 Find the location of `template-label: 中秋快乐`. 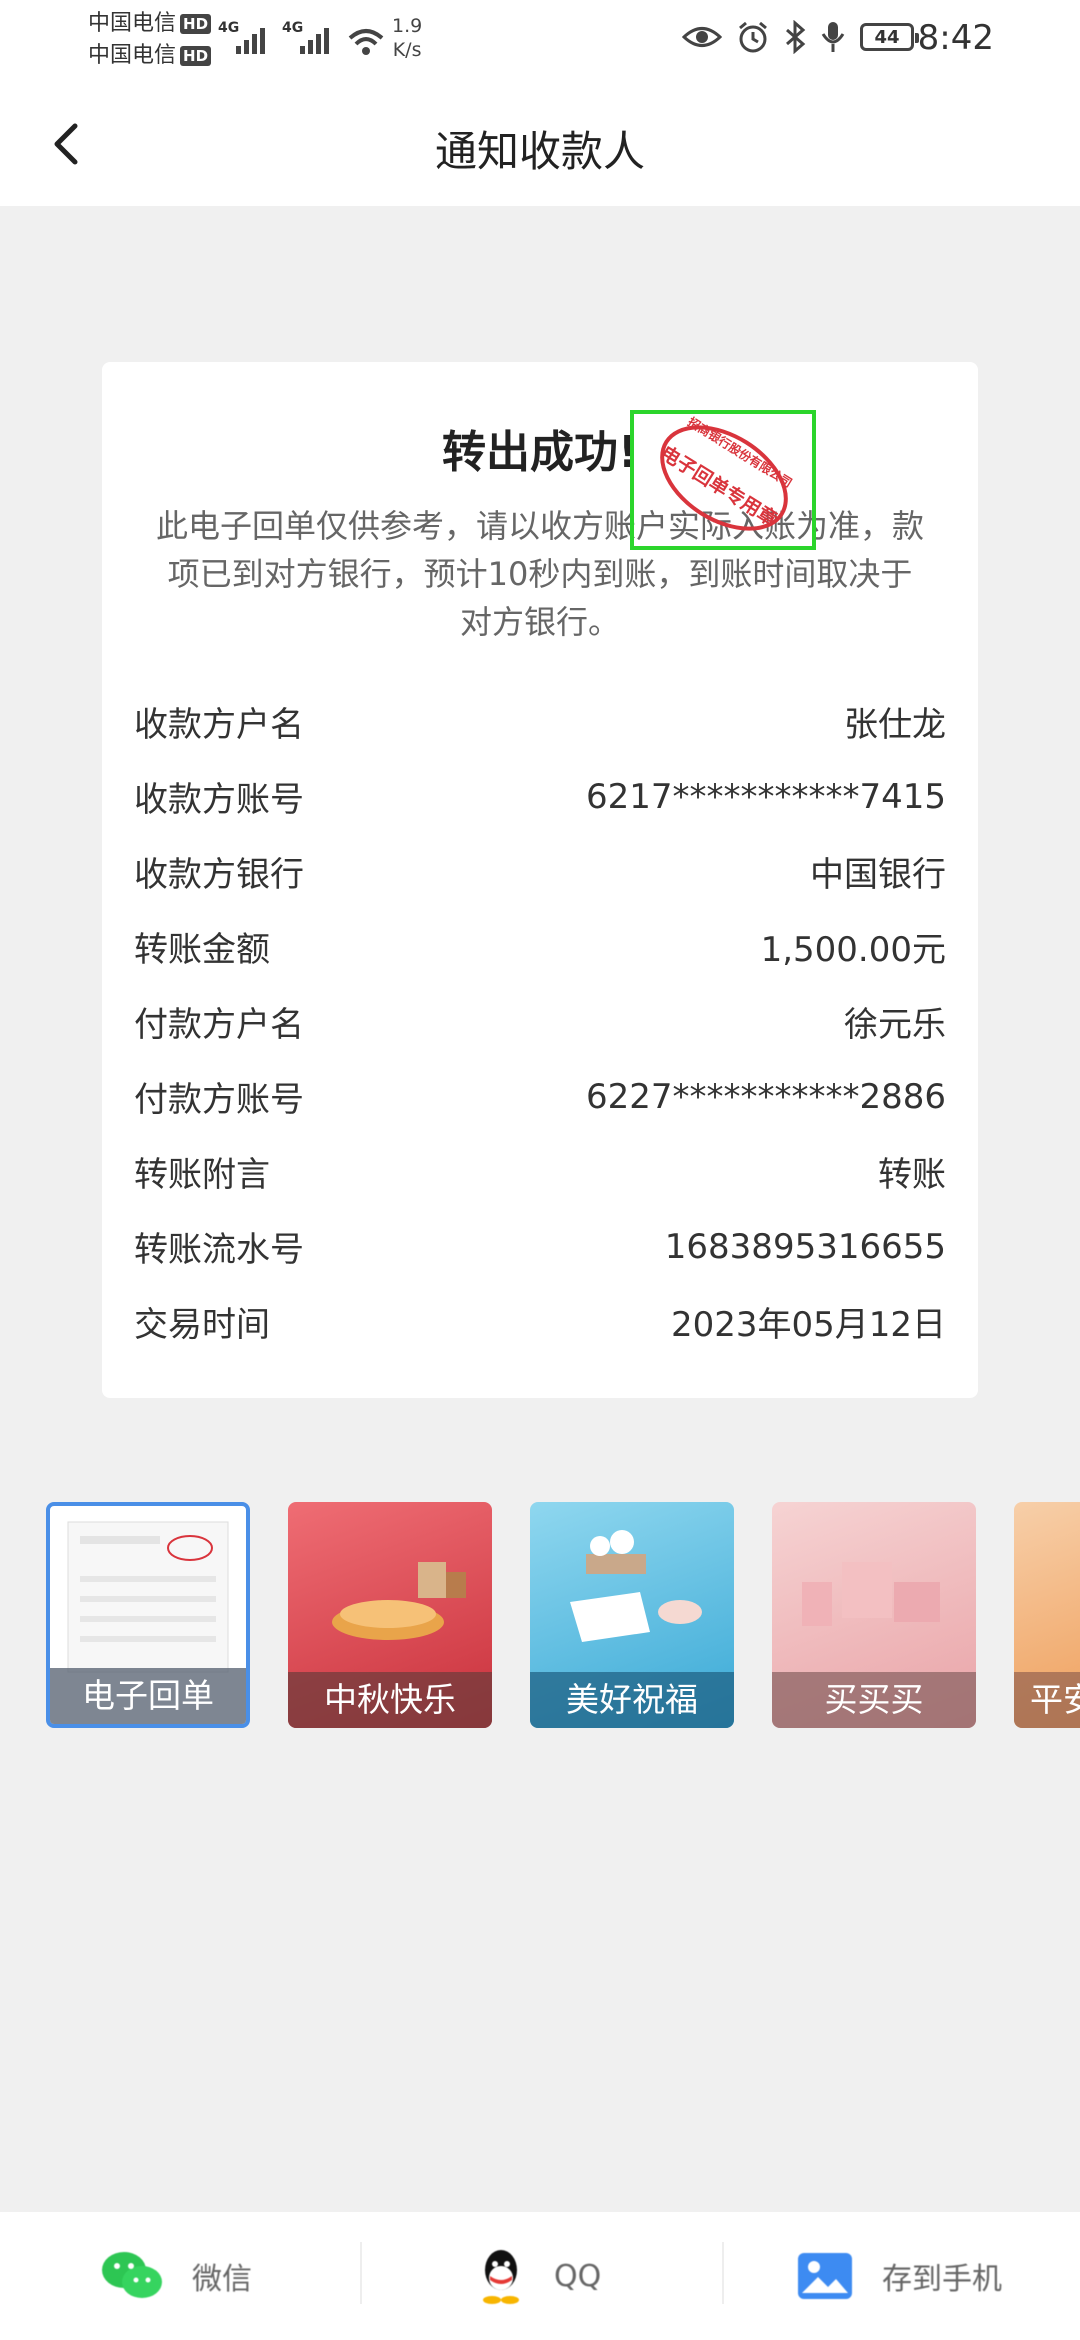

template-label: 中秋快乐 is located at coordinates (390, 1700).